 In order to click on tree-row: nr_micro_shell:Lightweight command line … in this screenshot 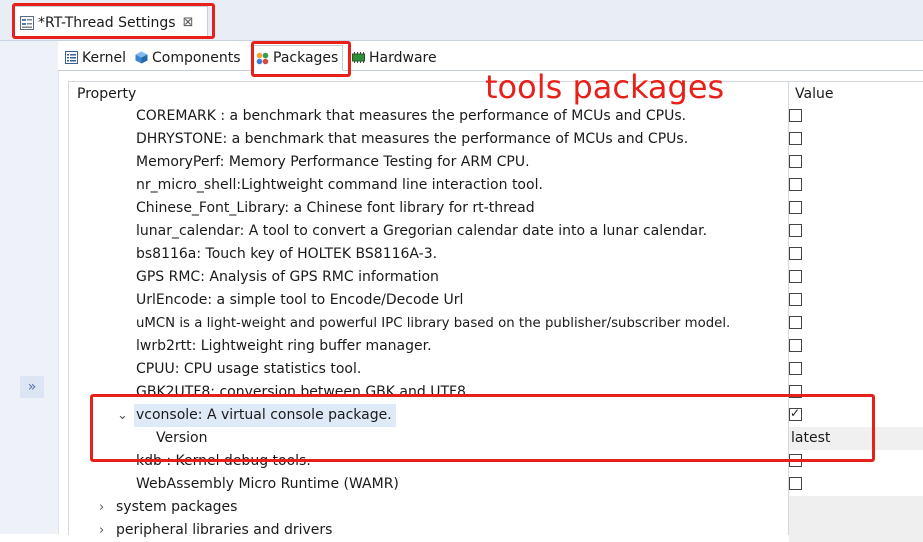, I will do `click(496, 185)`.